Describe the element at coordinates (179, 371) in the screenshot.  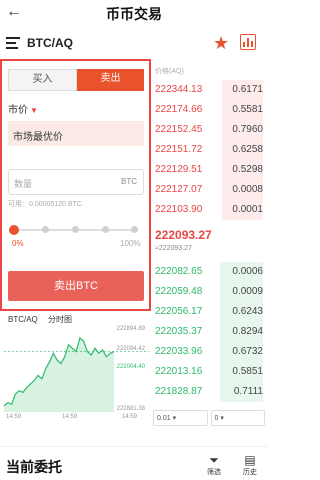
I see `bid-price: 222013.16` at that location.